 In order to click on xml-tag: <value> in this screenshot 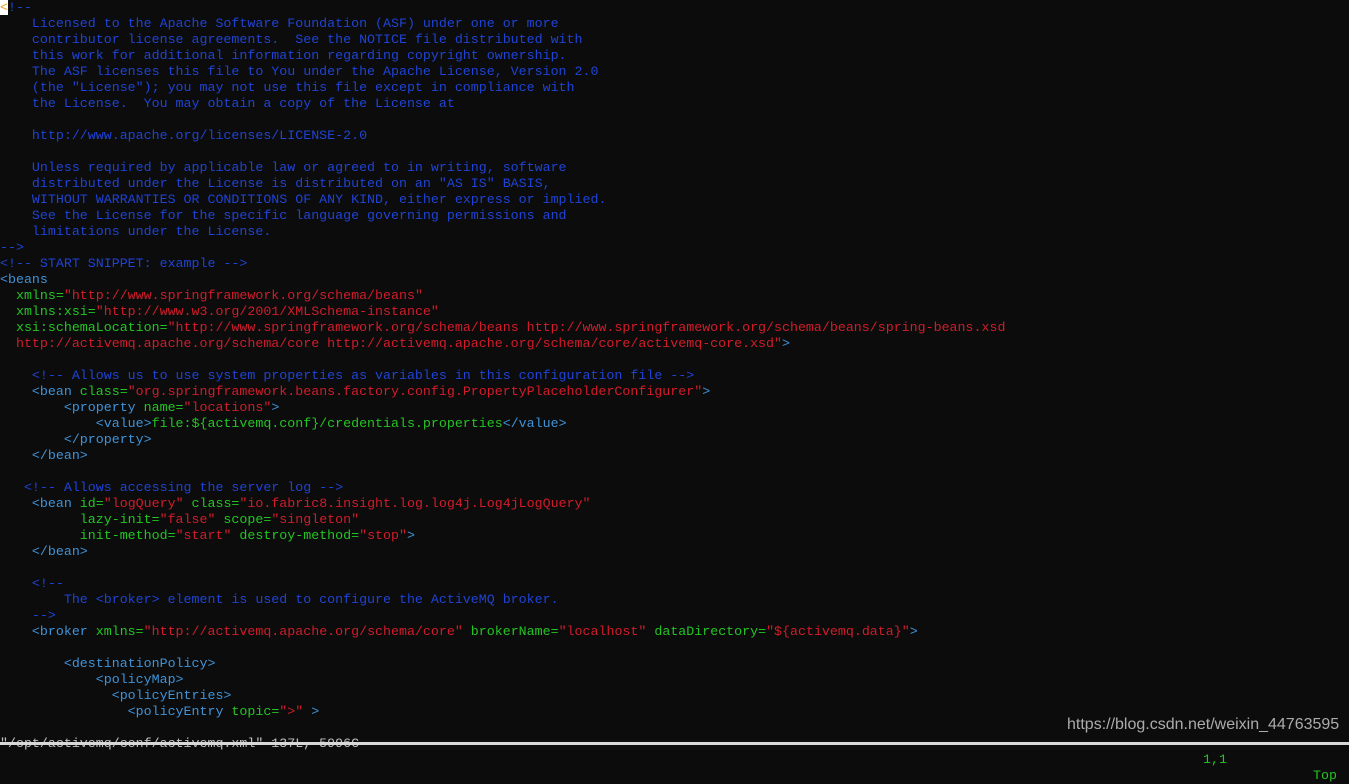, I will do `click(76, 423)`.